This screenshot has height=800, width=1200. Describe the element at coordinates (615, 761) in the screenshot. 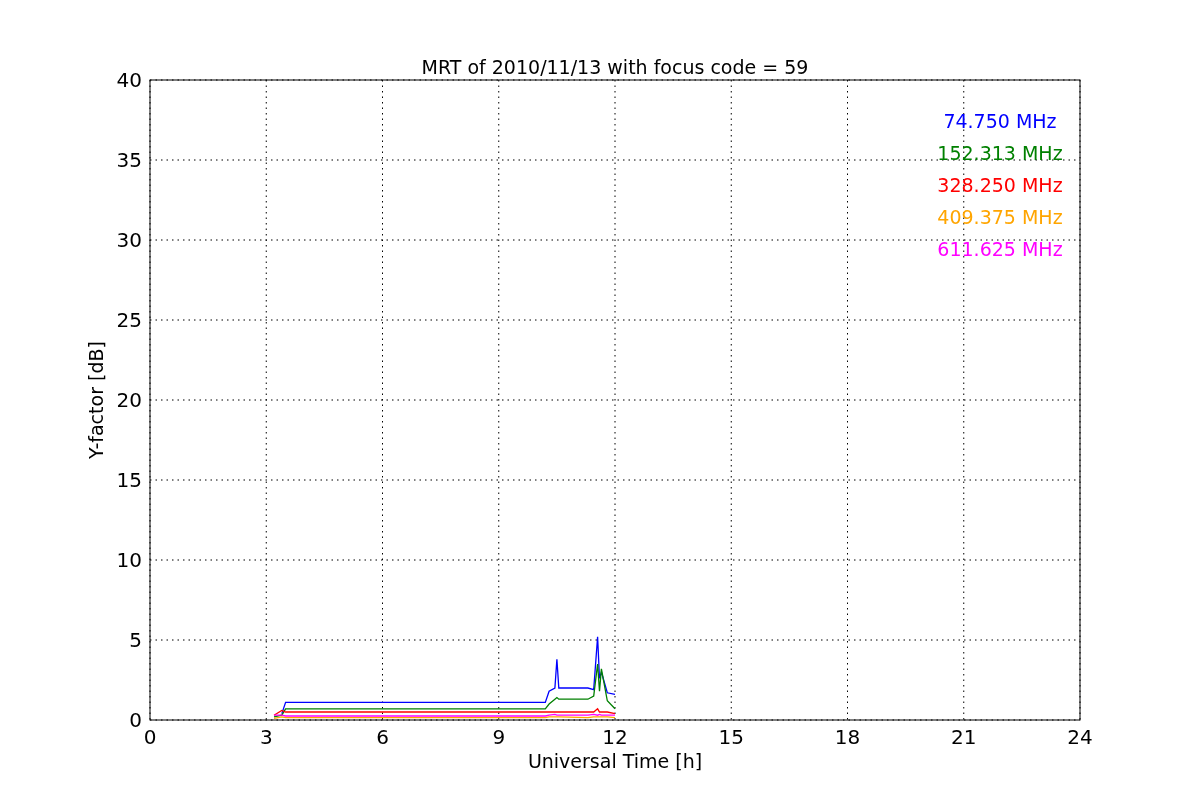

I see `x-axis-label: Universal Time [h]` at that location.